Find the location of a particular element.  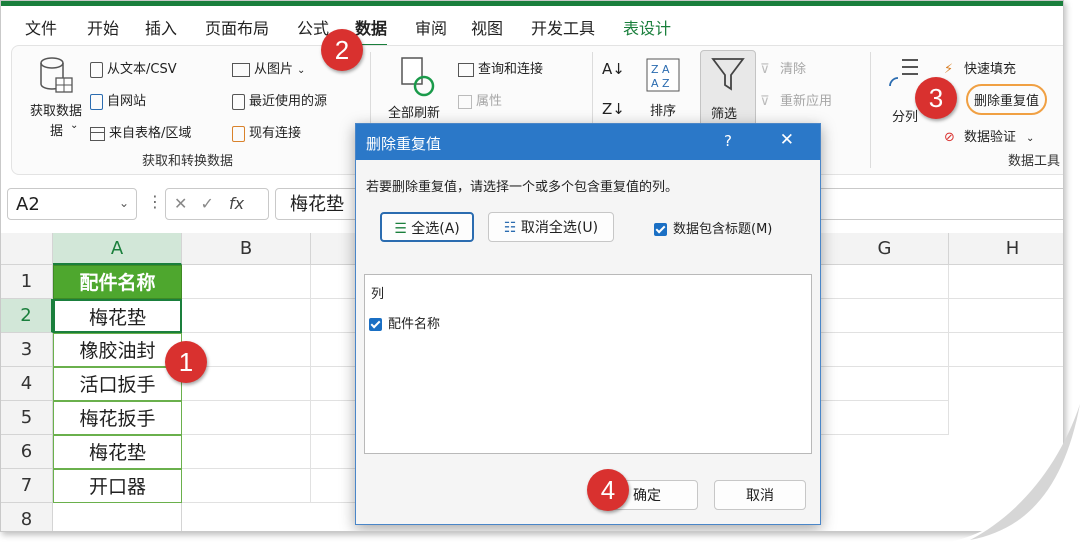

remove-duplicates-label: 删除重复值 is located at coordinates (1007, 101).